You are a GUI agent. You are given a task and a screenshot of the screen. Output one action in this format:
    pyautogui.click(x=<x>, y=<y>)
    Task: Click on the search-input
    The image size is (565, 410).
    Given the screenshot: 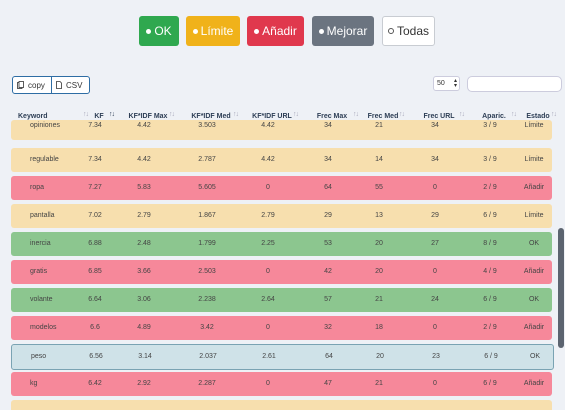 What is the action you would take?
    pyautogui.click(x=514, y=84)
    